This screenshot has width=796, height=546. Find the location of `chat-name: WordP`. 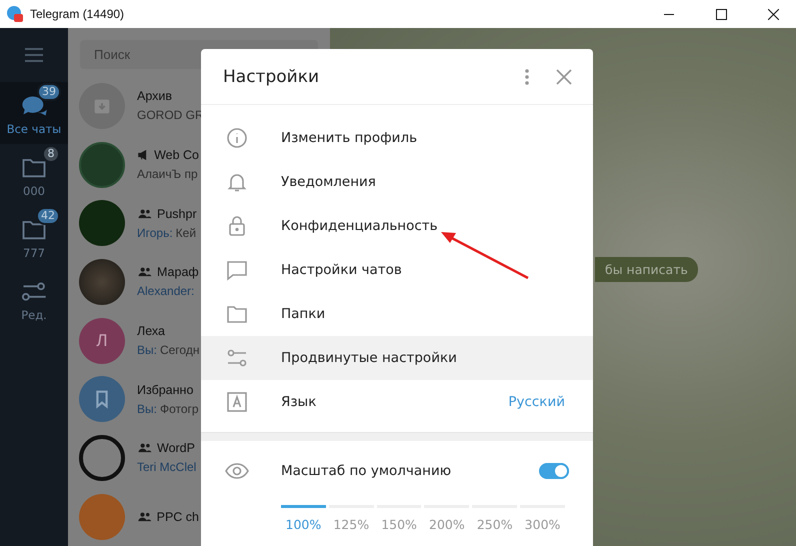

chat-name: WordP is located at coordinates (176, 448).